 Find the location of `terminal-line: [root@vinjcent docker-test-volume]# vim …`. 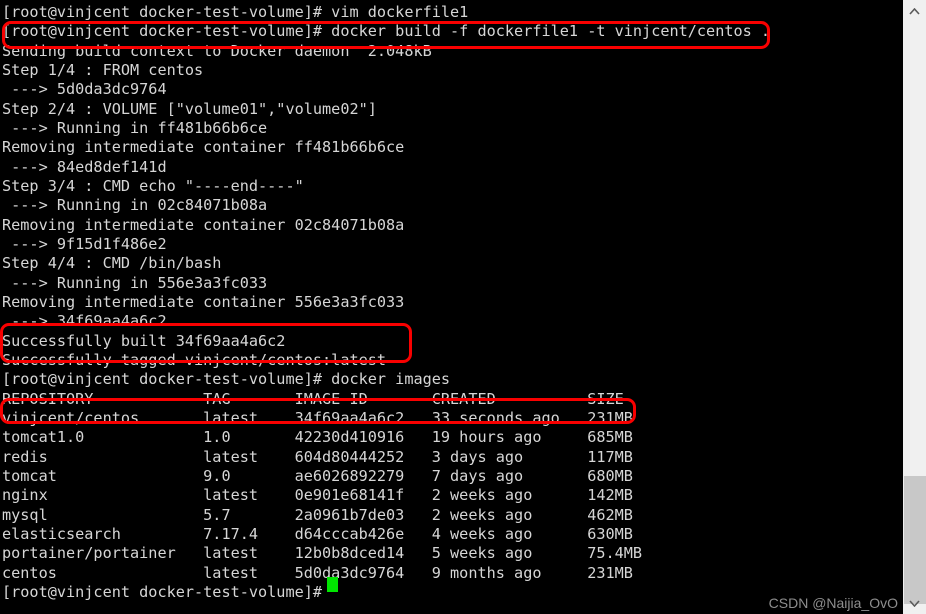

terminal-line: [root@vinjcent docker-test-volume]# vim … is located at coordinates (235, 12).